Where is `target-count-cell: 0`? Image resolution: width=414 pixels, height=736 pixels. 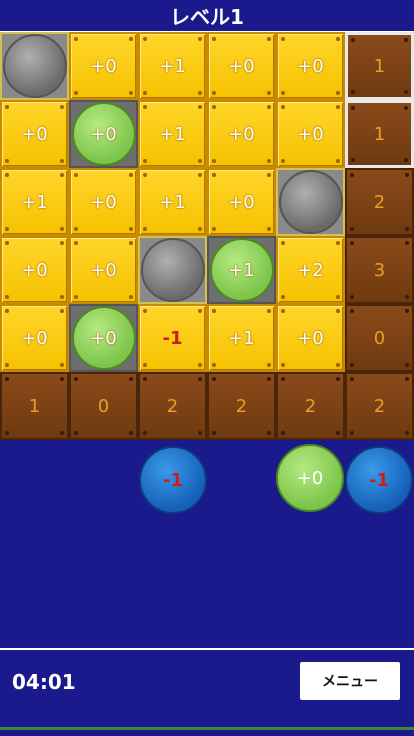 target-count-cell: 0 is located at coordinates (103, 406).